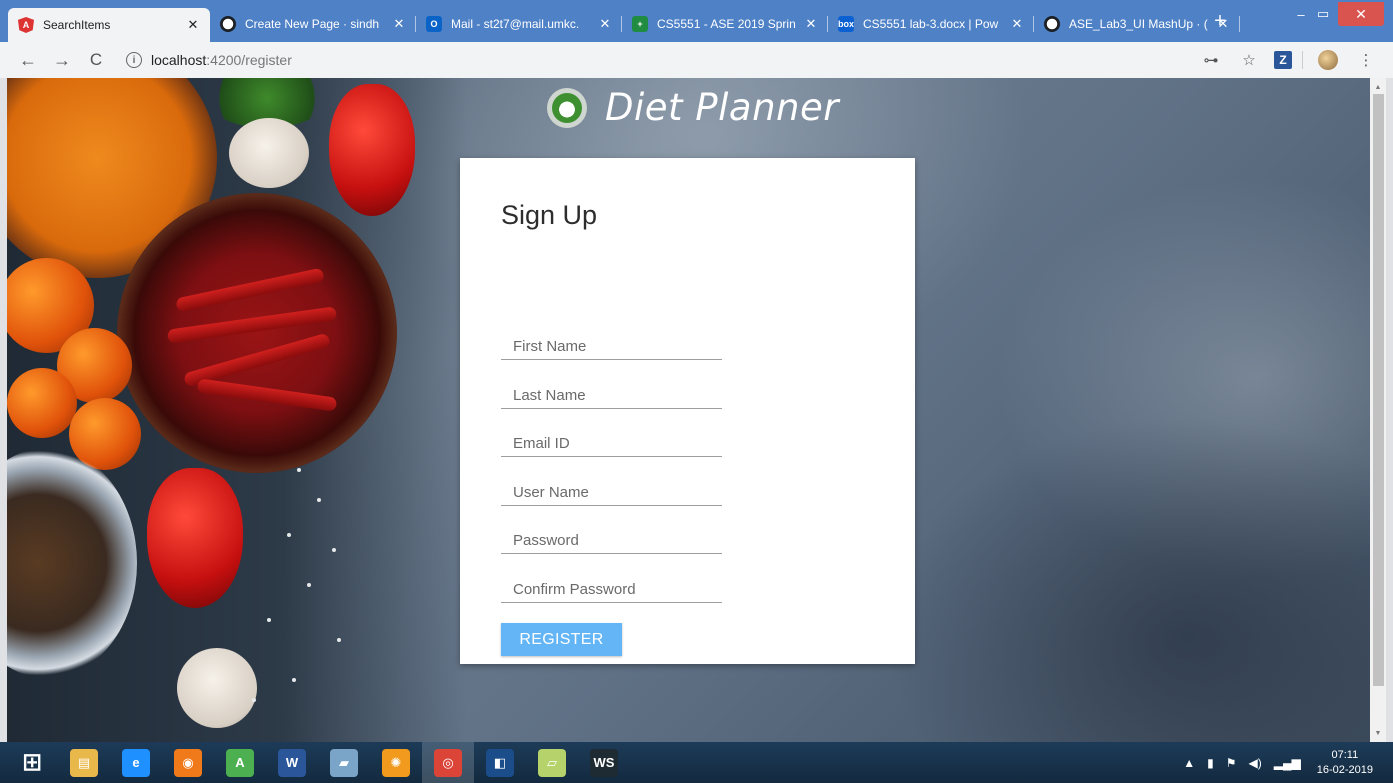  I want to click on taskbar-app-list: ⊞ ▤ e ◉ A W ▰ ✺ ◎ ◧ ▱ WS, so click(318, 762).